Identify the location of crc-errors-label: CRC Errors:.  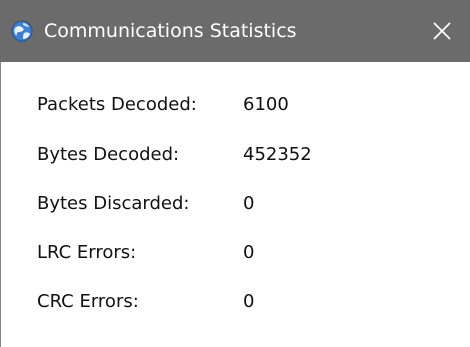
(88, 301).